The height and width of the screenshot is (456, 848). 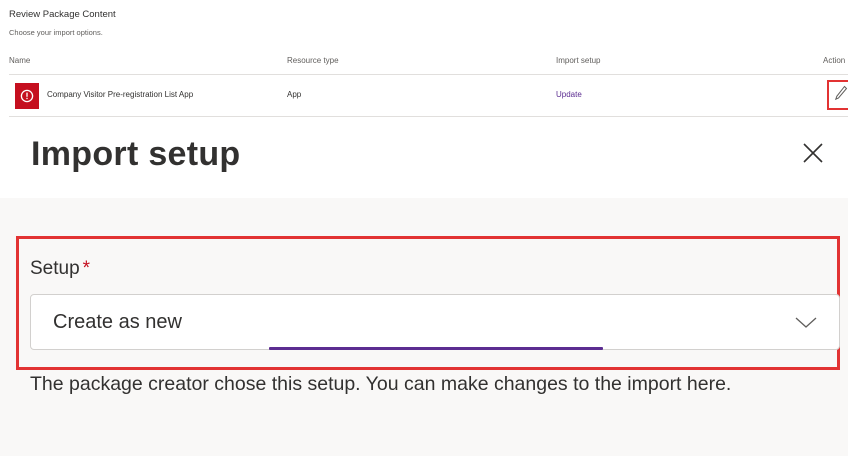 What do you see at coordinates (294, 94) in the screenshot?
I see `resource-type: App` at bounding box center [294, 94].